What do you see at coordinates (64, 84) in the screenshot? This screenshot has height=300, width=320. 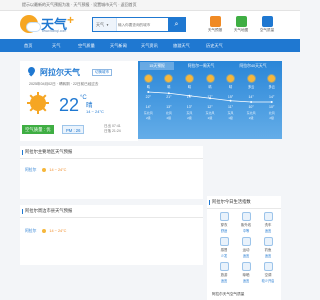 I see `publish-info: 2025年04月02日 · 晴转阴 · 22日前已经过去` at bounding box center [64, 84].